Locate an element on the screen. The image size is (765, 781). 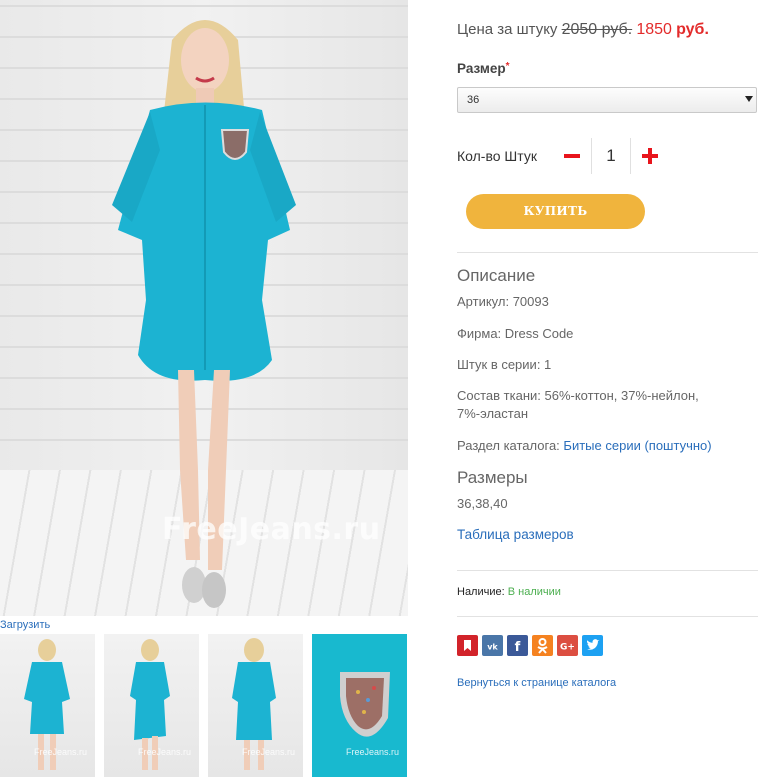
new-price: 1850 is located at coordinates (654, 29).